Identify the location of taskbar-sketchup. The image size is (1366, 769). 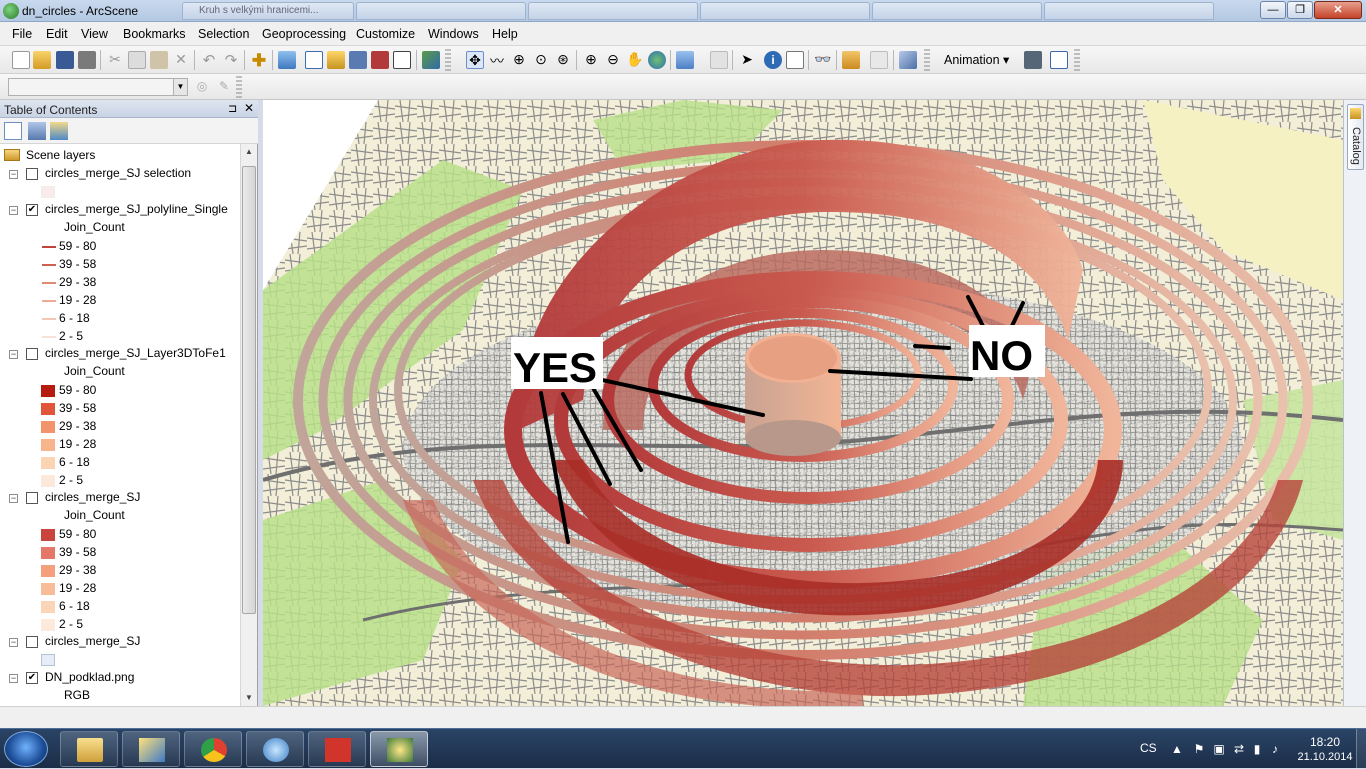
(337, 749).